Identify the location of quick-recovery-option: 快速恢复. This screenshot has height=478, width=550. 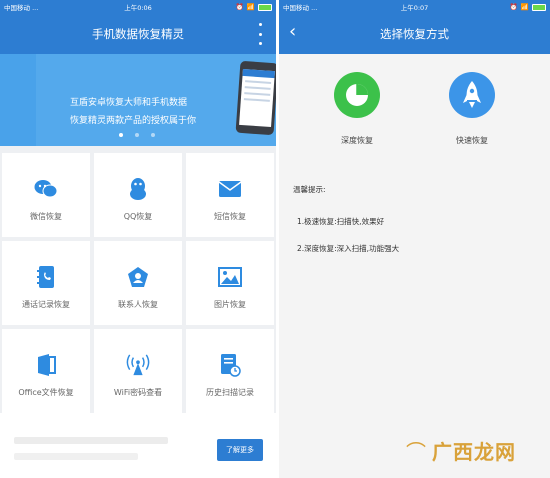
(472, 109).